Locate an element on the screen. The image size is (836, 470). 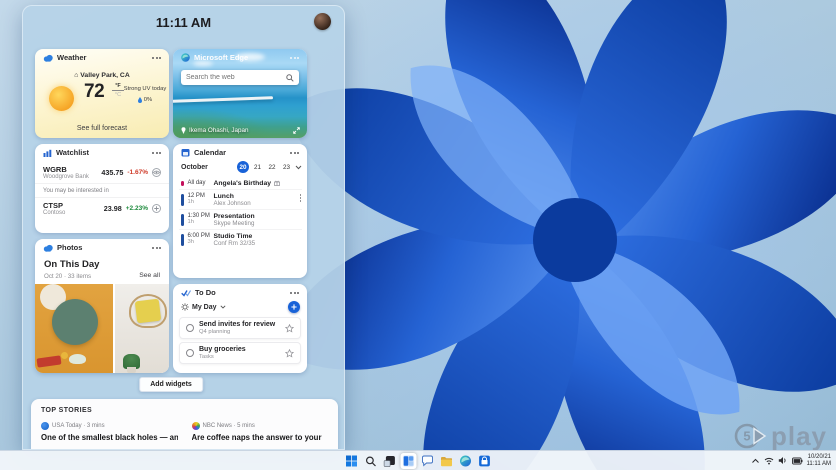
weather-location-label: Valley Park, CA is located at coordinates (105, 75).